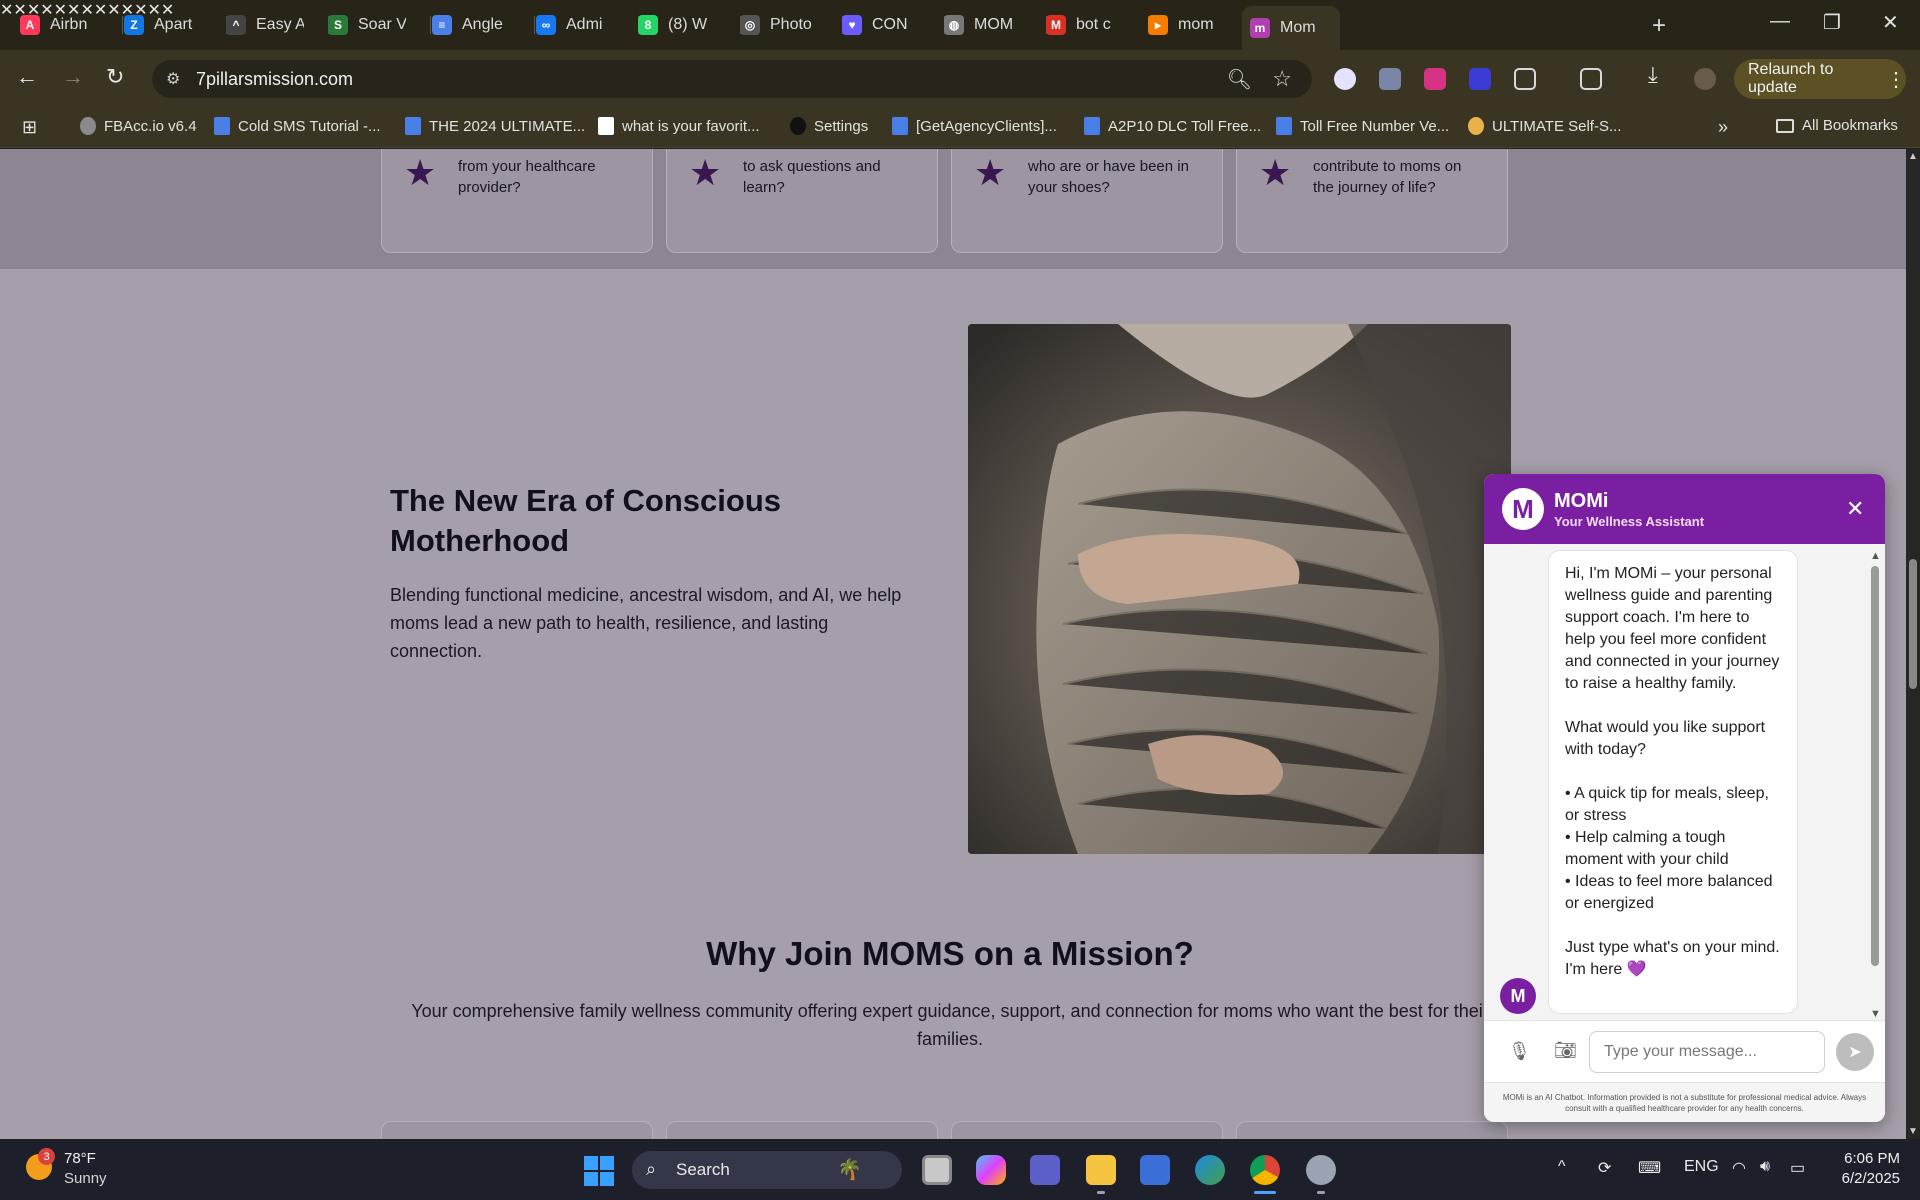  Describe the element at coordinates (1591, 79) in the screenshot. I see `tab-search-icon` at that location.